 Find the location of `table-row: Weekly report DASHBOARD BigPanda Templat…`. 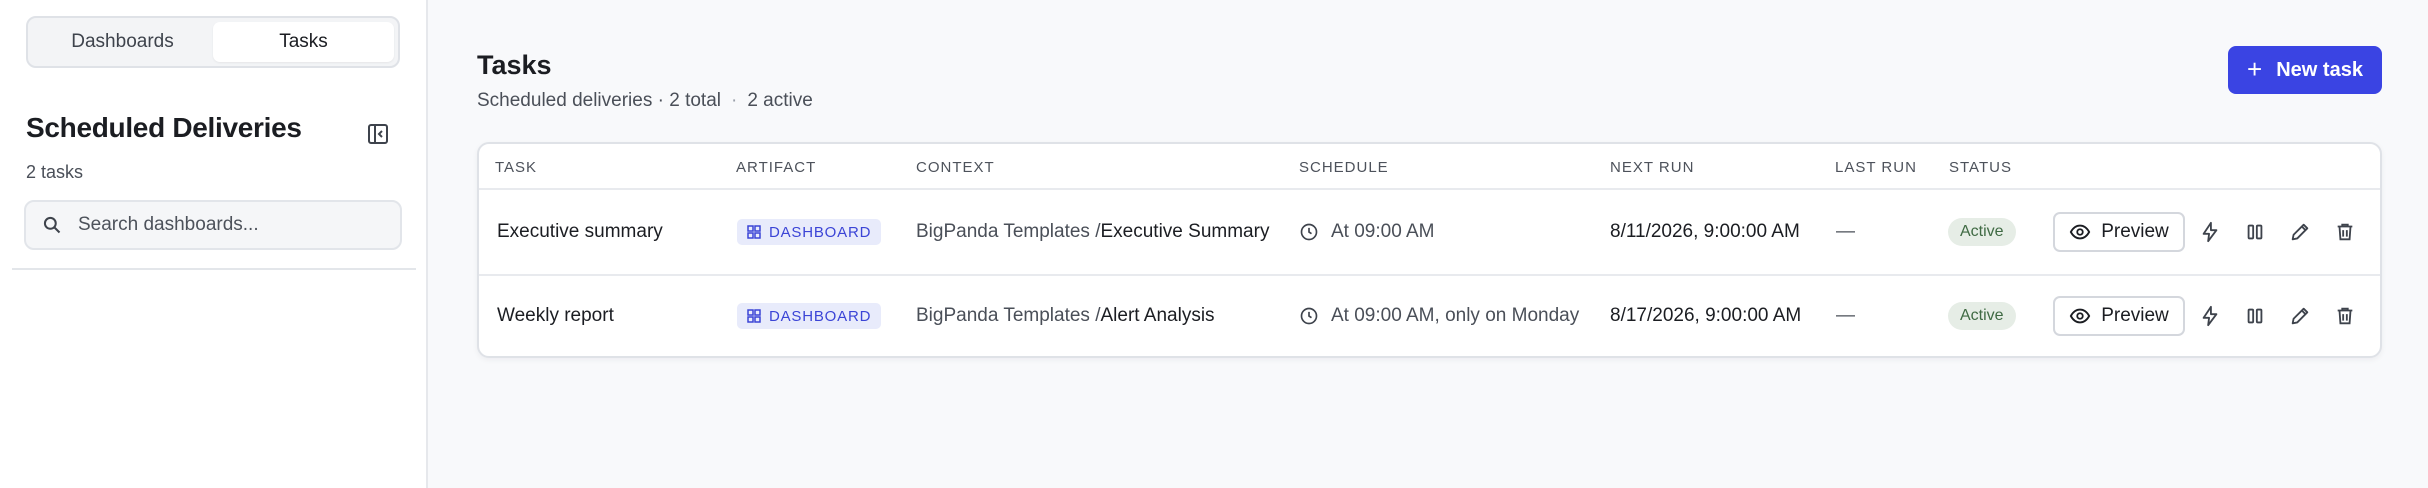

table-row: Weekly report DASHBOARD BigPanda Templat… is located at coordinates (1429, 315).